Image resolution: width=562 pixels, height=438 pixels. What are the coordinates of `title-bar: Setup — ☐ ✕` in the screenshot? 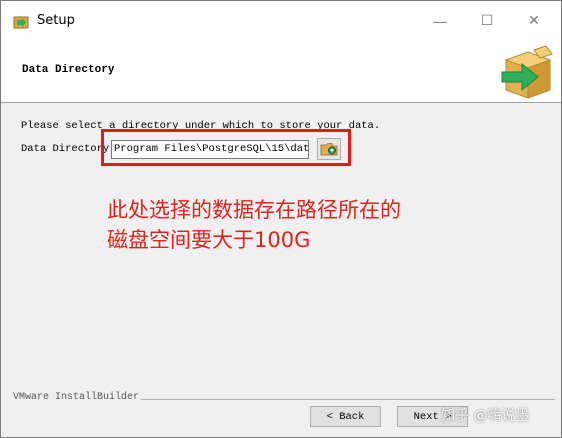 It's located at (281, 20).